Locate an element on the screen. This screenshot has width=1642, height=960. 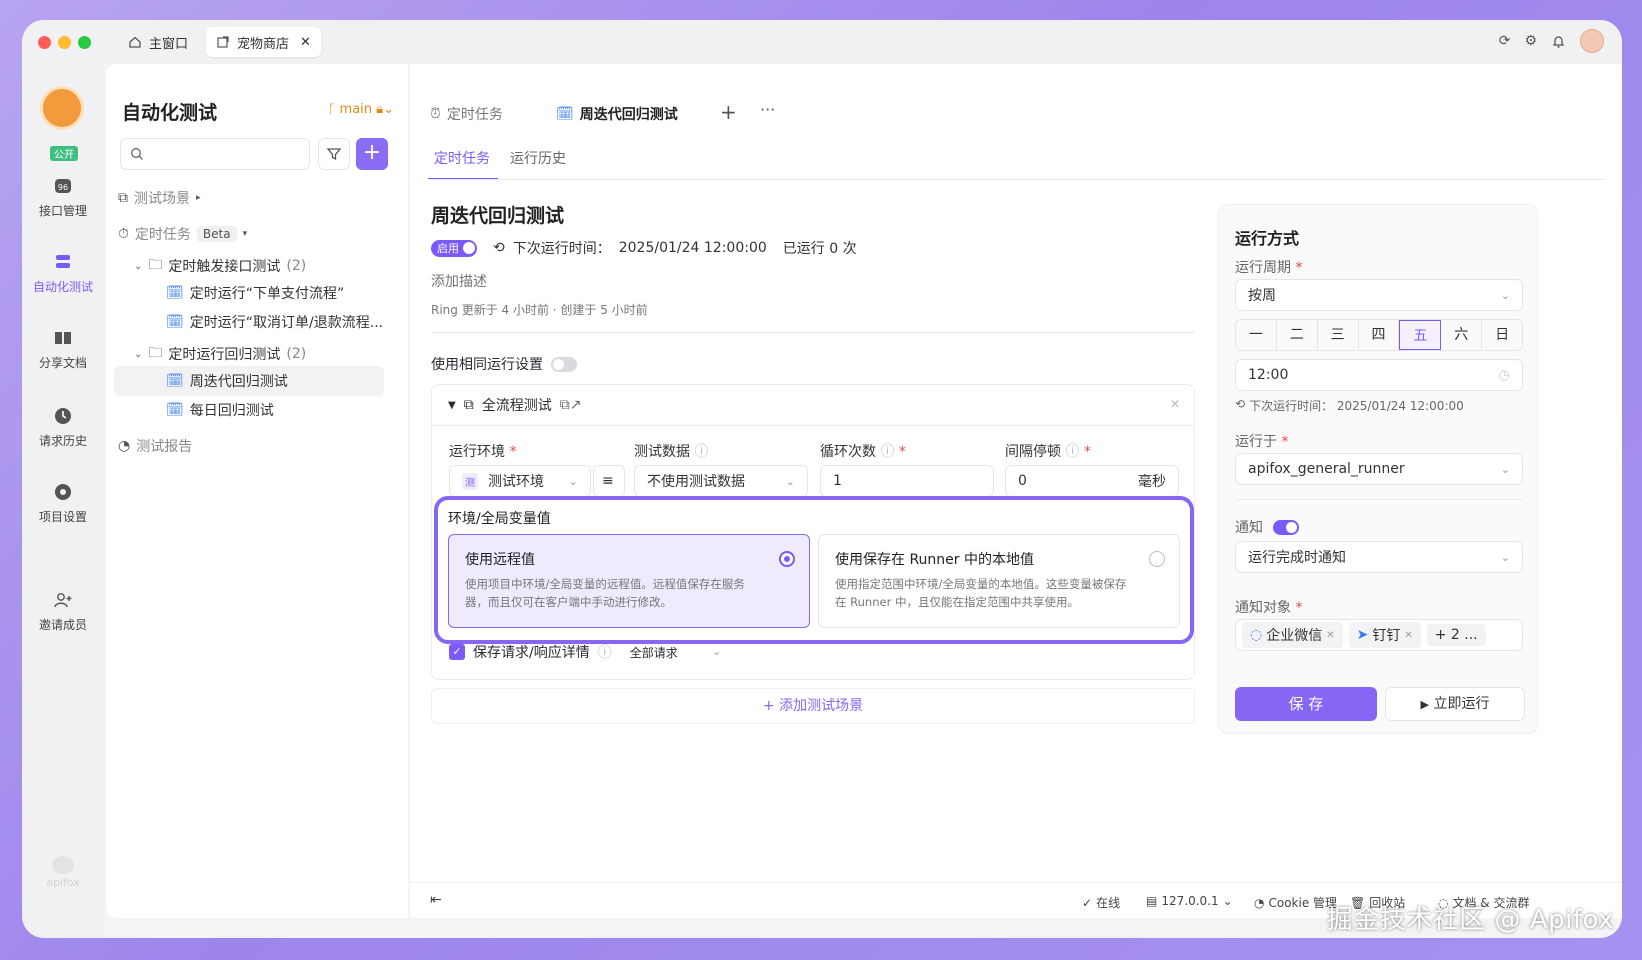
rail-item-docs: 分享文档 is located at coordinates (63, 349).